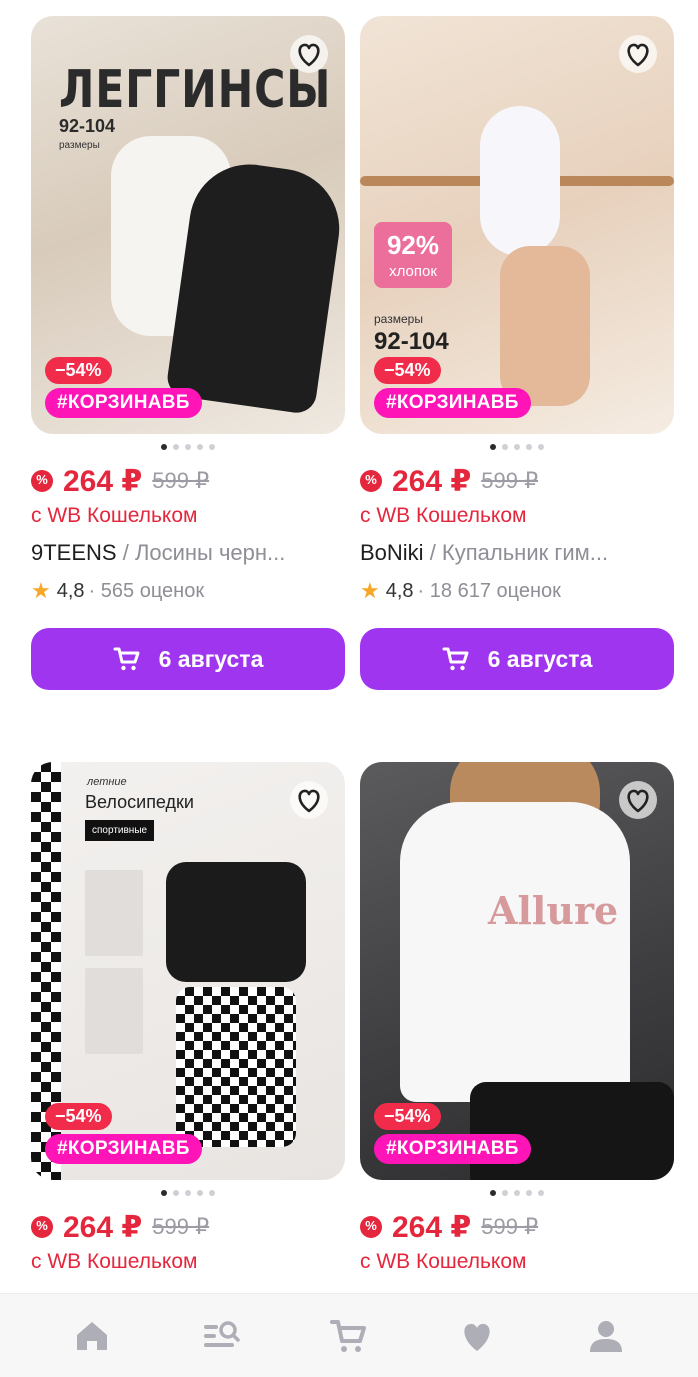 The width and height of the screenshot is (698, 1377). Describe the element at coordinates (188, 225) in the screenshot. I see `product-photo: ЛЕГГИНСЫ 92-104 размеры −54% #КОРЗИНАВБ` at that location.